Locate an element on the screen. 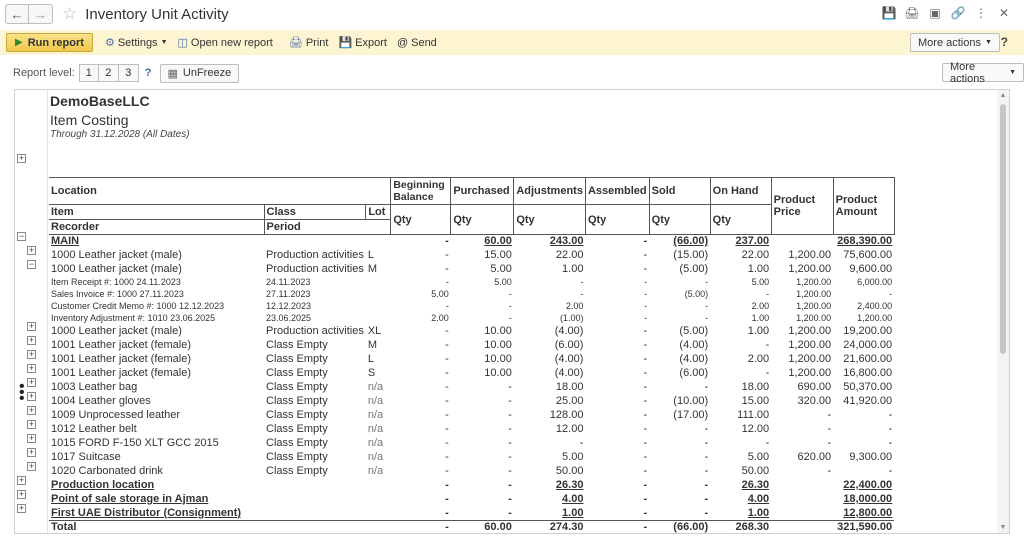 The image size is (1024, 540). report-level-2-button: 2 is located at coordinates (108, 73).